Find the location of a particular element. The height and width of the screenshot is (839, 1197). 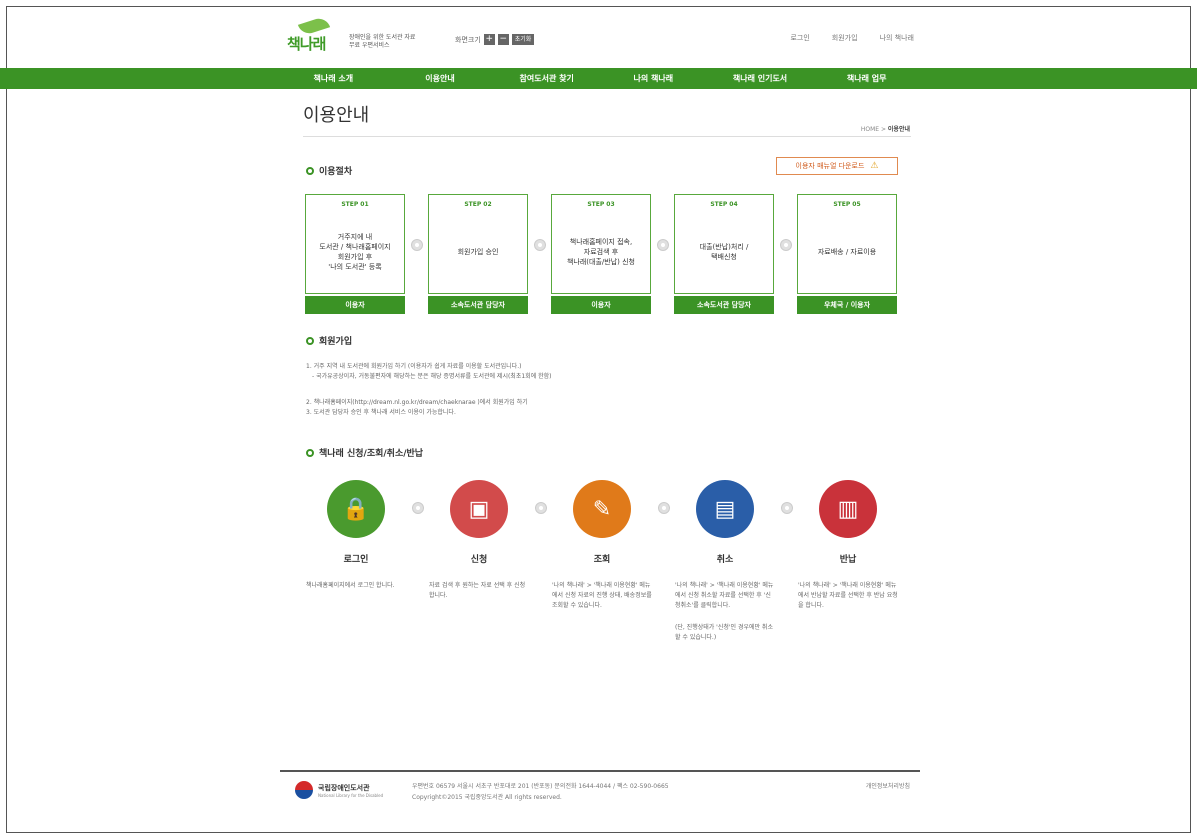

font-size-label: 화면크기 is located at coordinates (468, 39).